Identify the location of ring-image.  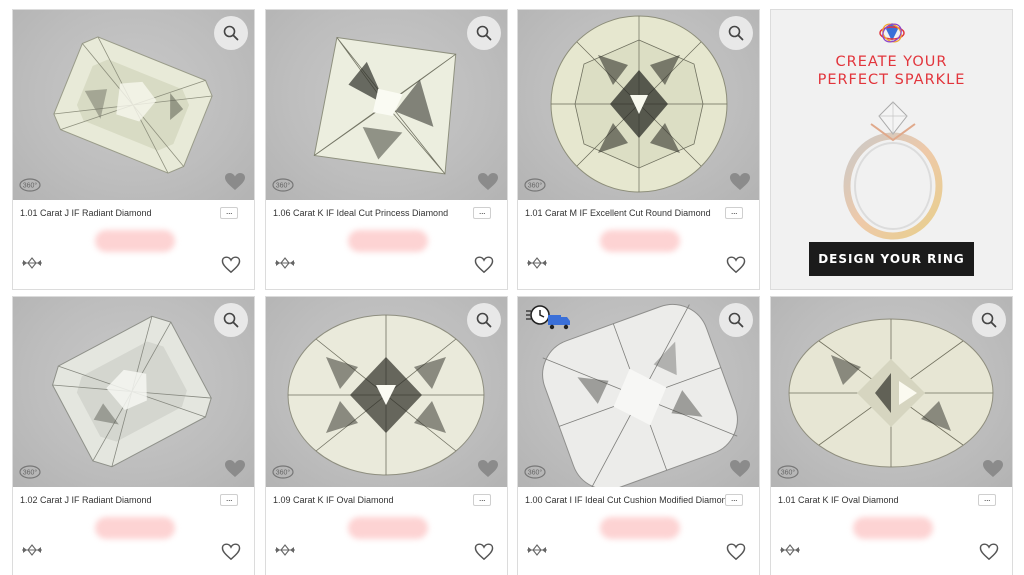
(893, 170).